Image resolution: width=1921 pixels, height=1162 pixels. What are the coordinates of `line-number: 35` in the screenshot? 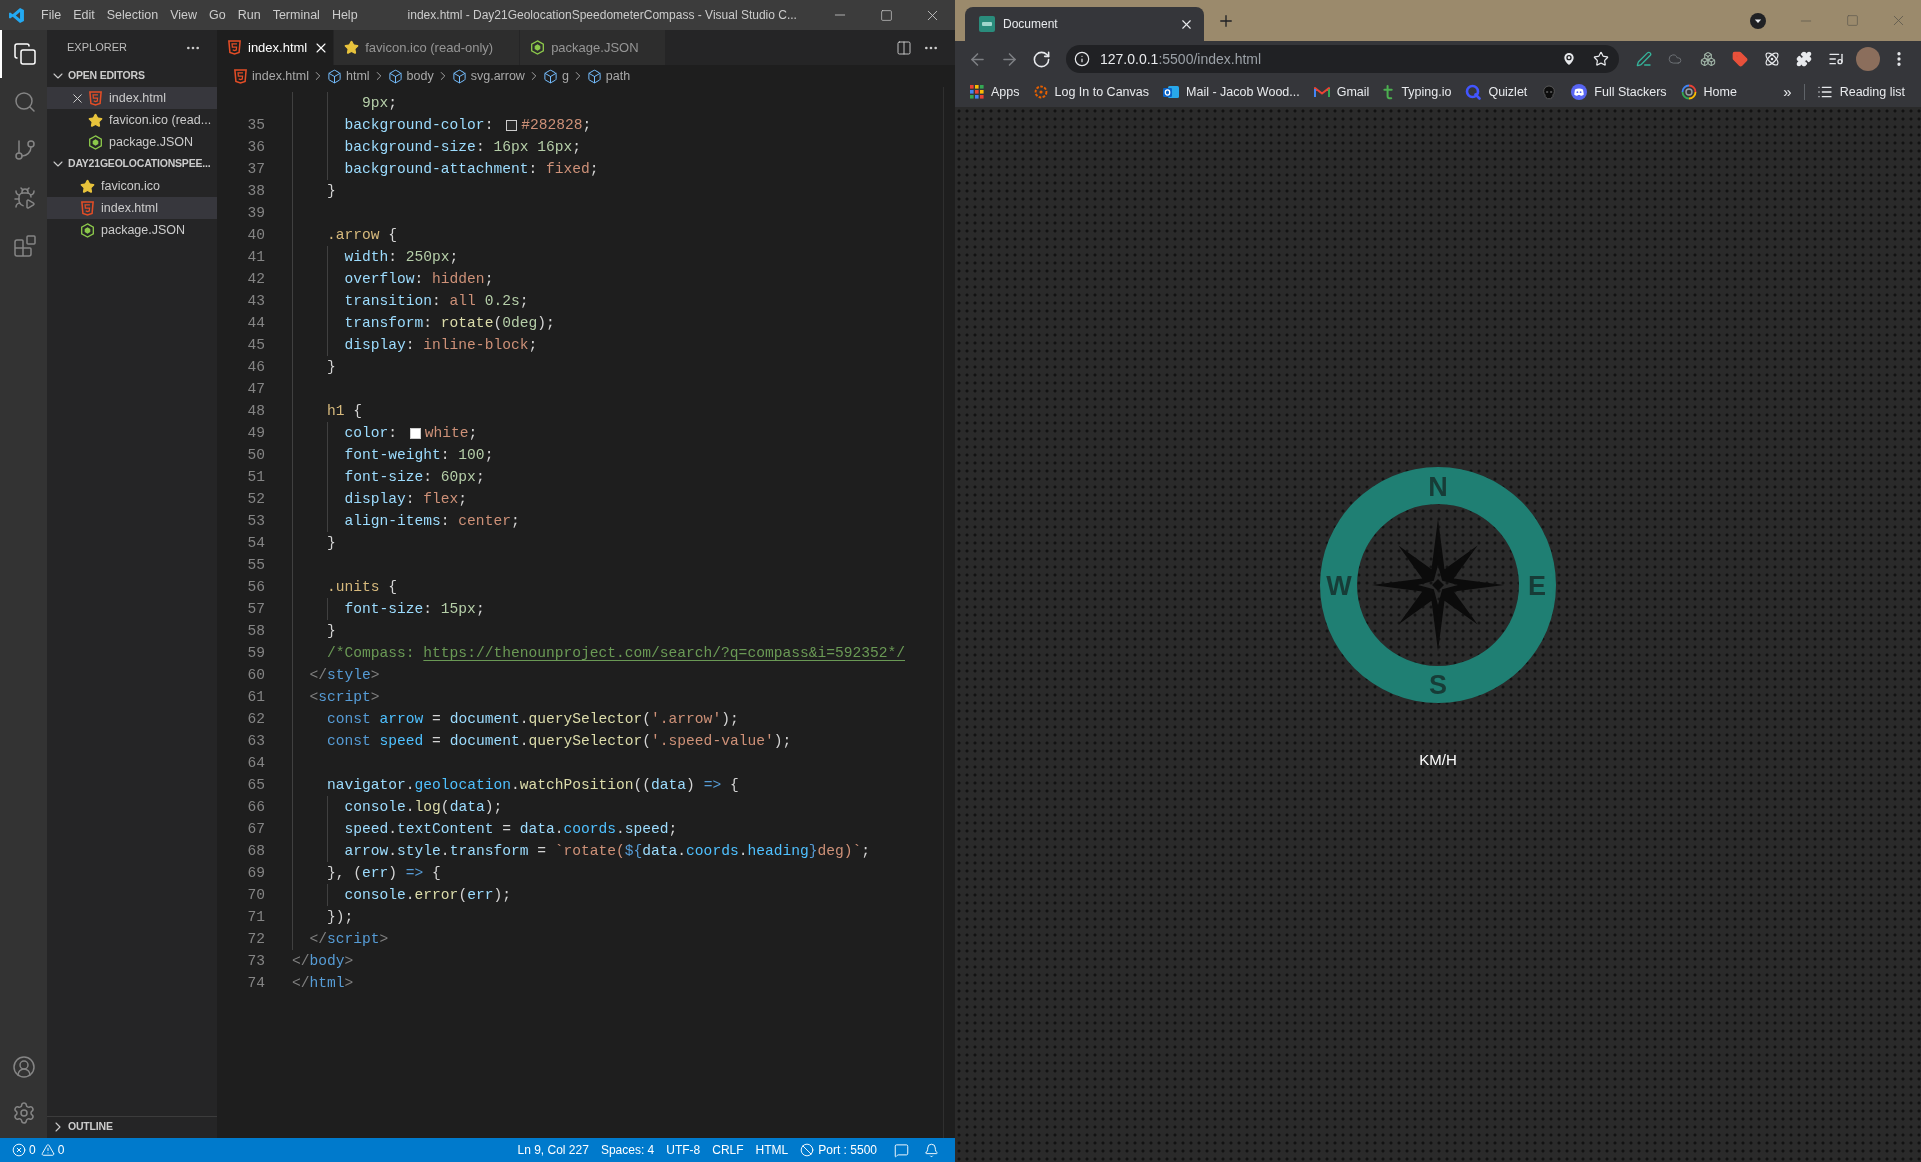 It's located at (256, 125).